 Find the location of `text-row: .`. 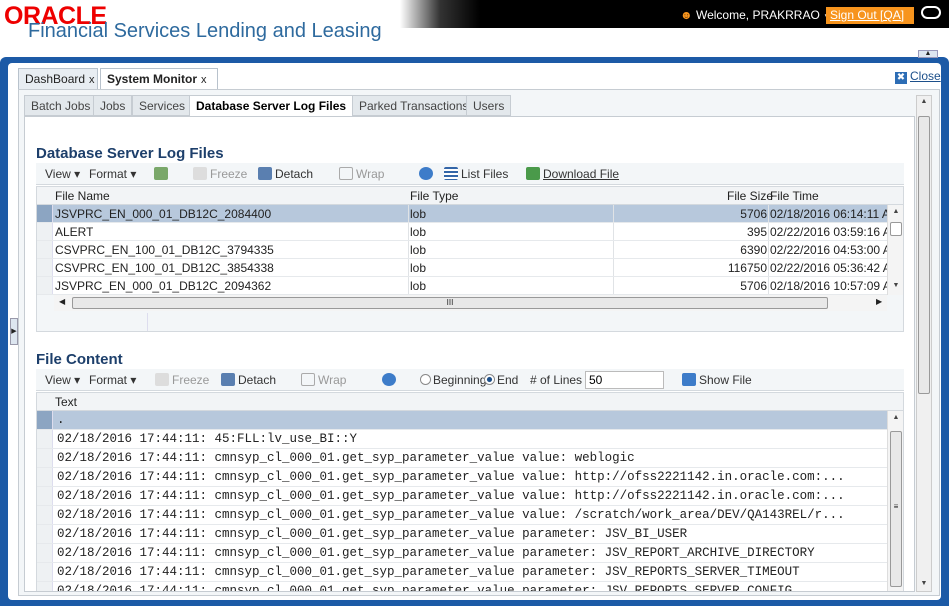

text-row: . is located at coordinates (462, 420).